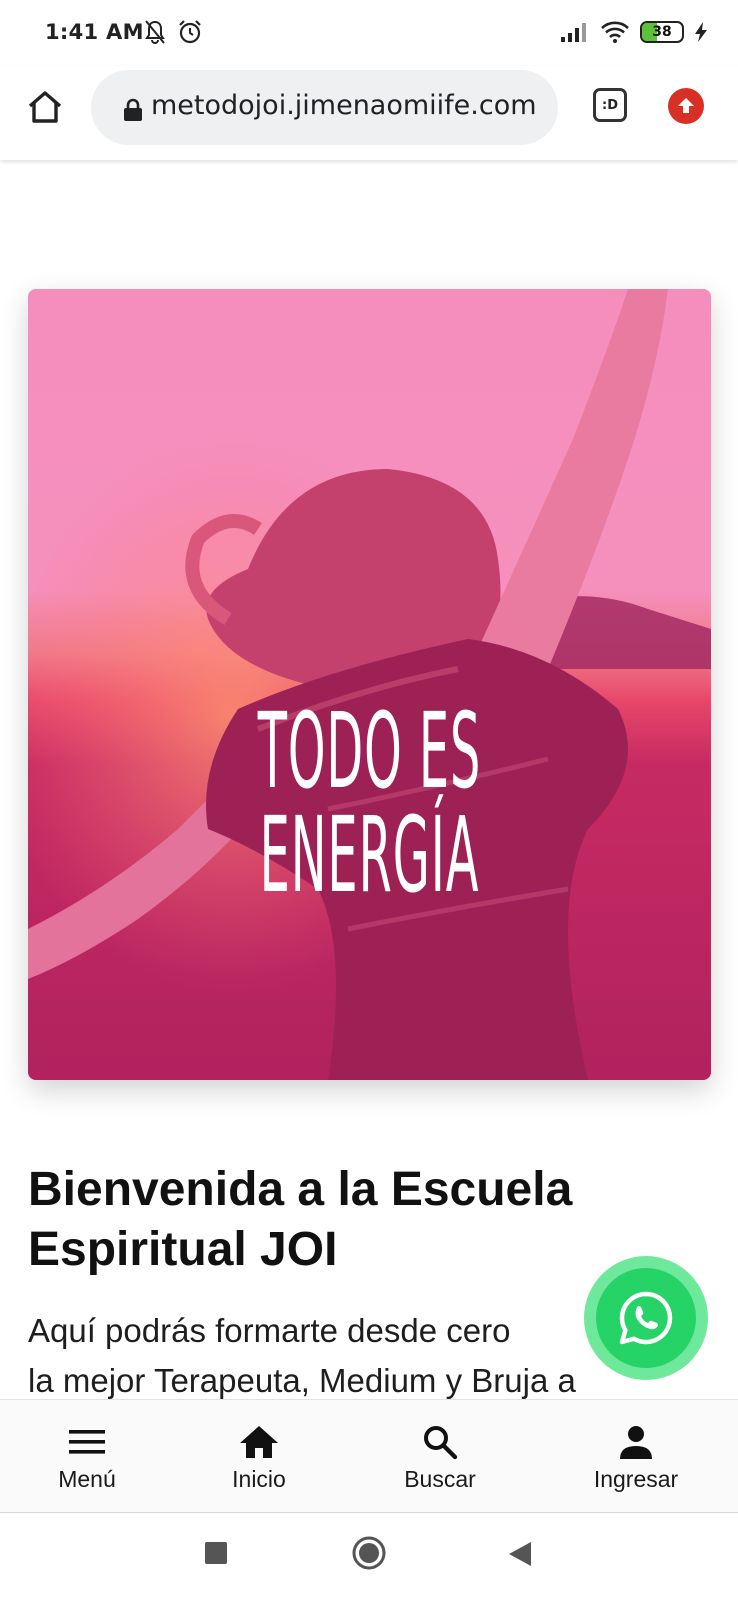 The height and width of the screenshot is (1600, 738). What do you see at coordinates (87, 1479) in the screenshot?
I see `nav-label: Menú` at bounding box center [87, 1479].